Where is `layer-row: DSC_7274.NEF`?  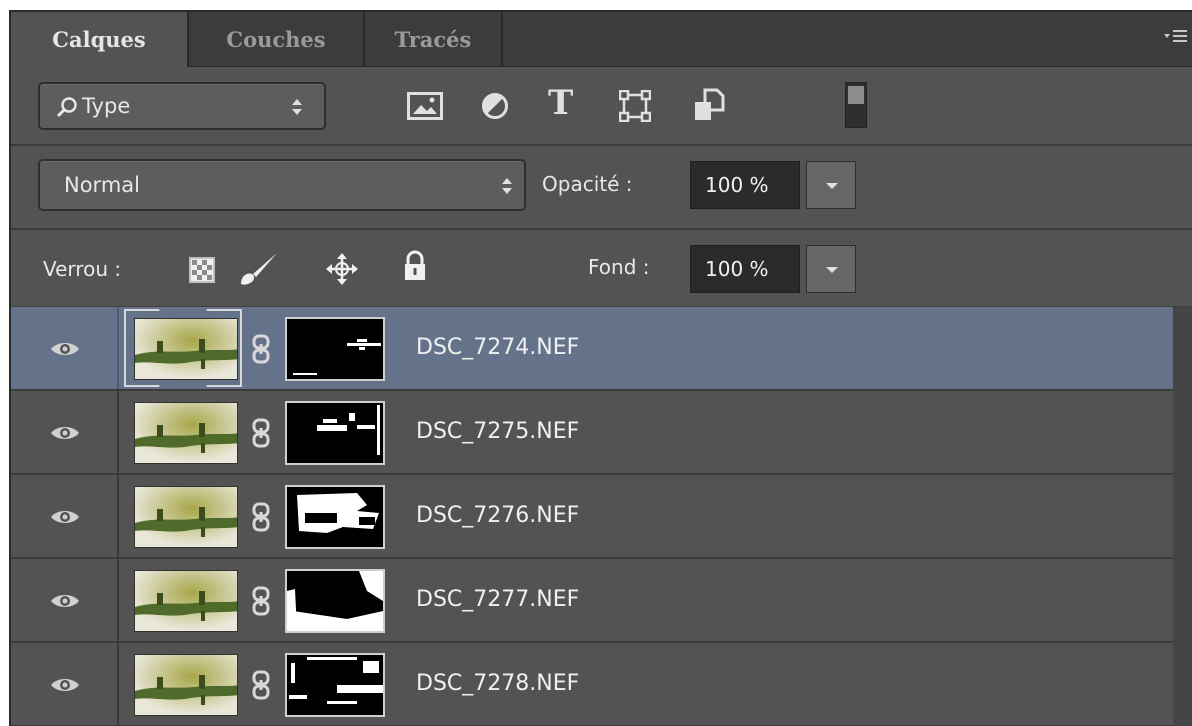 layer-row: DSC_7274.NEF is located at coordinates (601, 349).